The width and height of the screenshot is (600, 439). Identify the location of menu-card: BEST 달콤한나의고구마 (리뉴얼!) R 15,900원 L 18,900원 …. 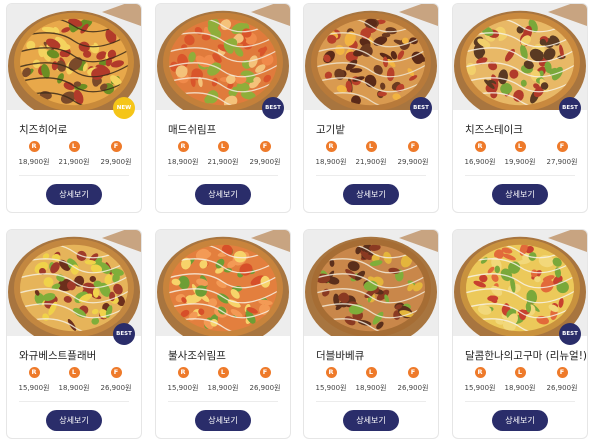
(520, 334).